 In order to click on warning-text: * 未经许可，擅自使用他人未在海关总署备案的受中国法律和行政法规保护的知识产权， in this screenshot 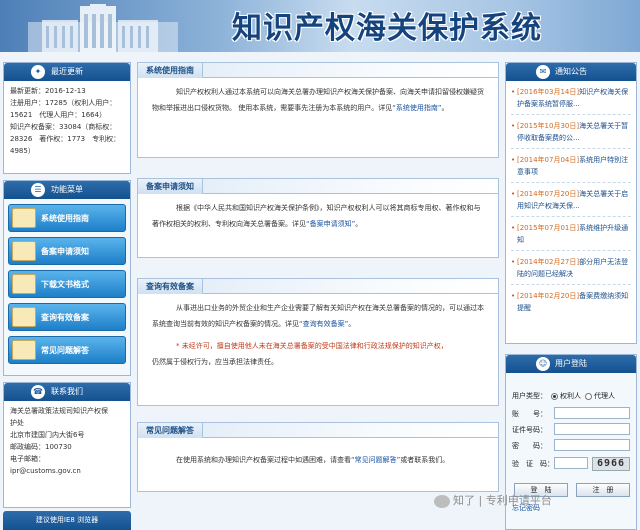, I will do `click(312, 346)`.